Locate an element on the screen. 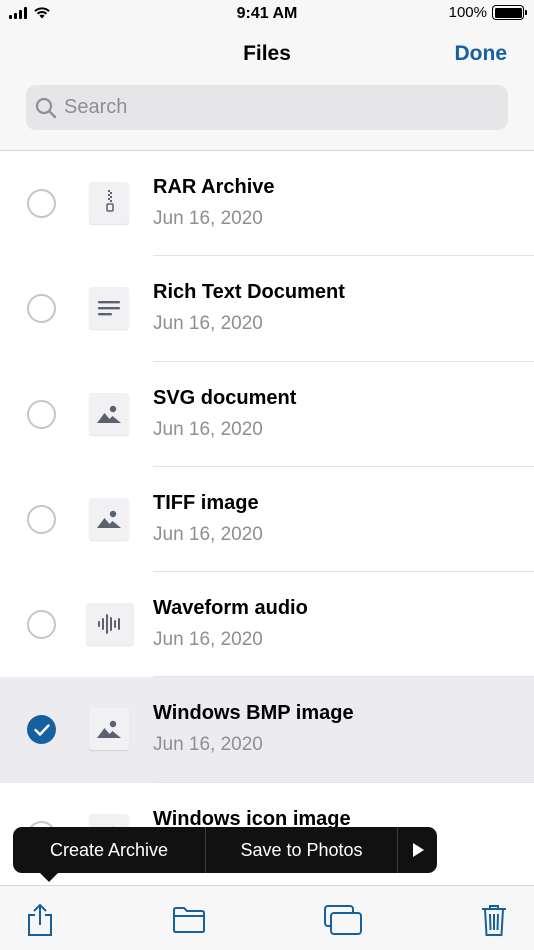 The image size is (534, 950). file-row: Windows BMP image Jun 16, 2020 is located at coordinates (267, 730).